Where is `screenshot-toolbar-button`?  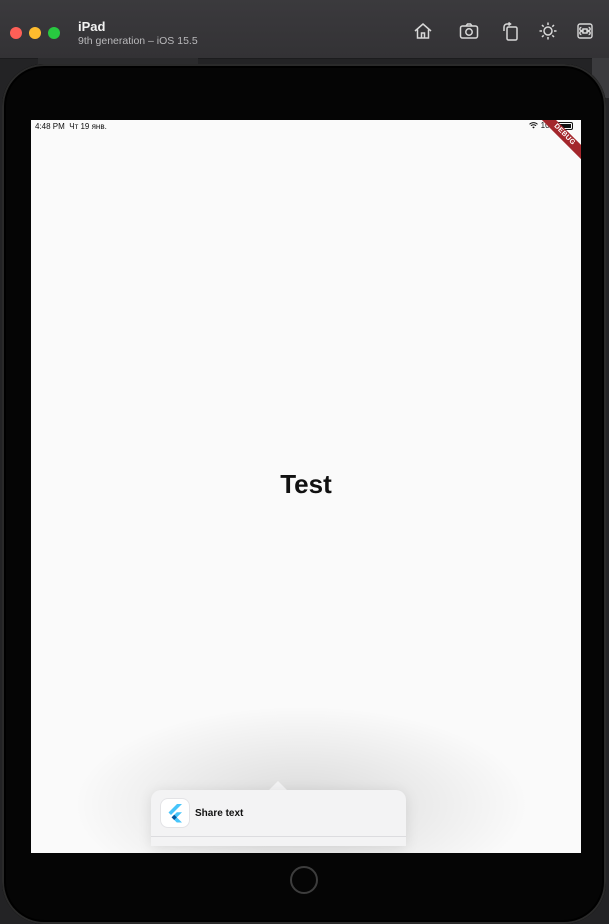 screenshot-toolbar-button is located at coordinates (469, 31).